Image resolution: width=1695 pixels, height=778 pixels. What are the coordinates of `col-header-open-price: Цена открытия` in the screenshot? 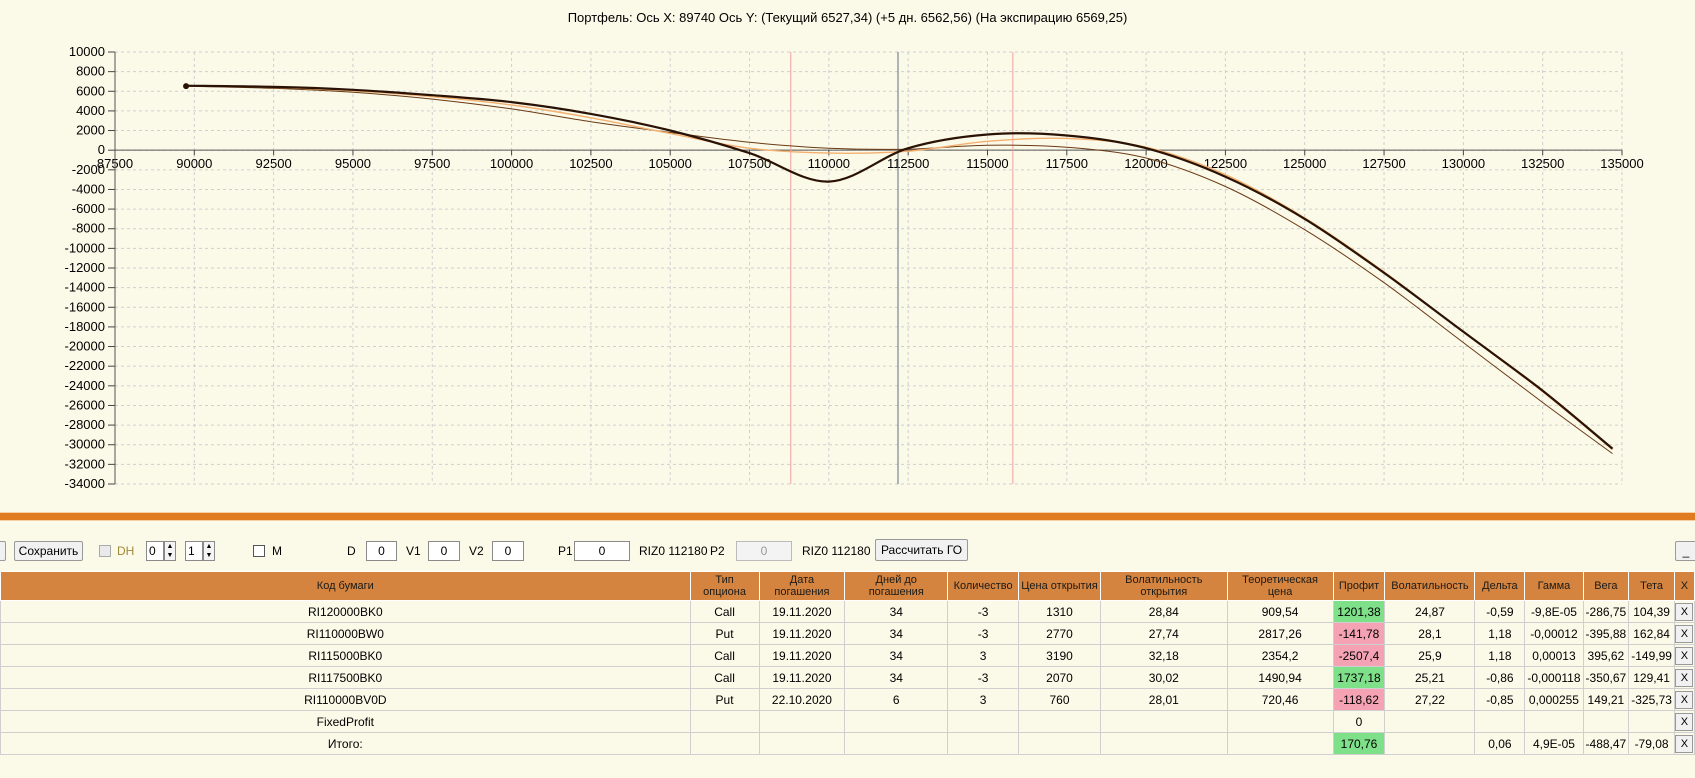 It's located at (1059, 586).